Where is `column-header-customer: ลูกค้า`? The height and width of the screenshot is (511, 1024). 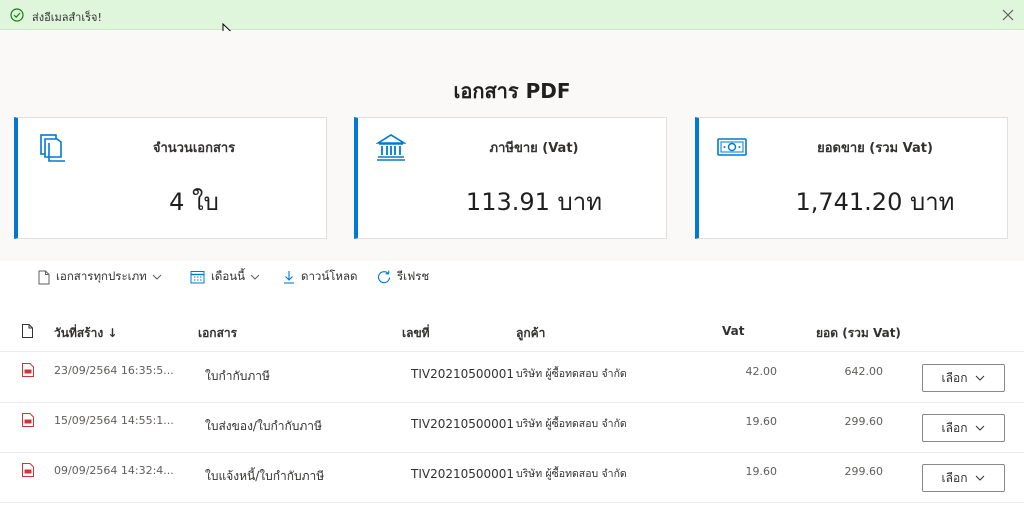 column-header-customer: ลูกค้า is located at coordinates (530, 333).